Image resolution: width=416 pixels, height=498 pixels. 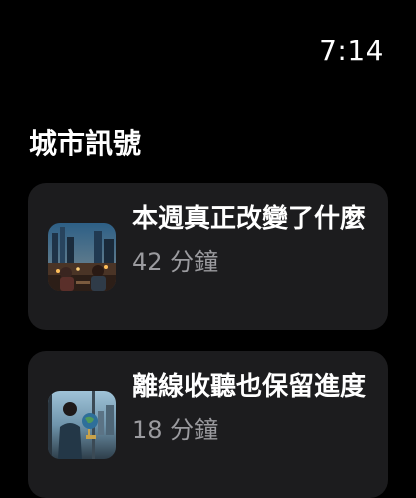 I want to click on episode-title: 本週真正改變了什麼, so click(x=249, y=219).